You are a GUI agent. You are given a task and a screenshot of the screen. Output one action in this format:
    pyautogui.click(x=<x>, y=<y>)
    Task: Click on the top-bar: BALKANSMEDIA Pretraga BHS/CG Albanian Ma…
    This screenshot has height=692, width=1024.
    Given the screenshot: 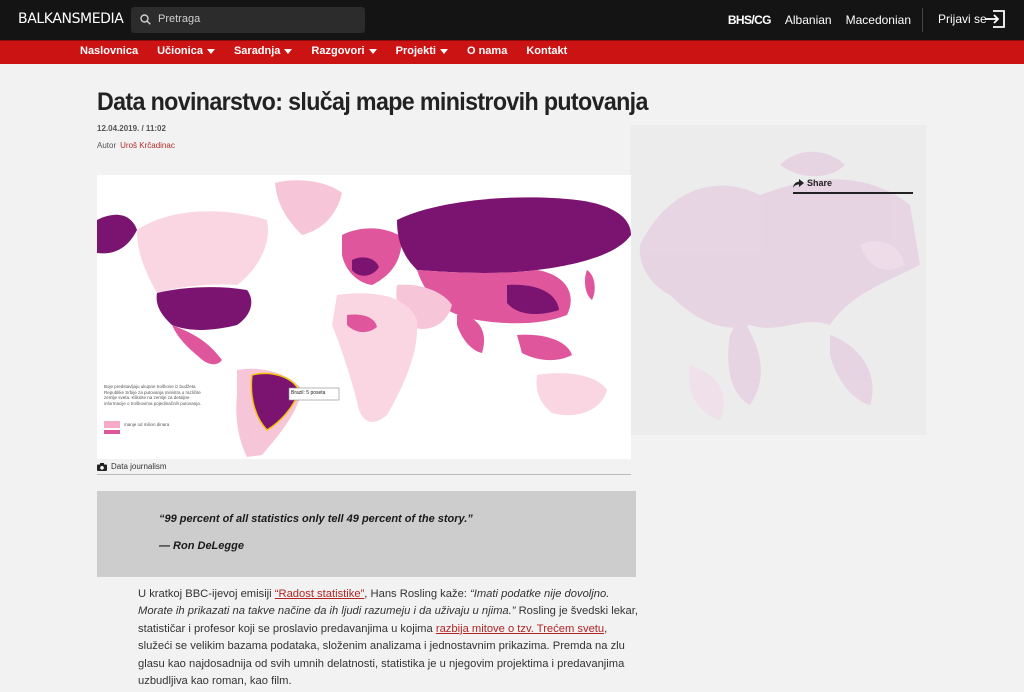 What is the action you would take?
    pyautogui.click(x=512, y=20)
    